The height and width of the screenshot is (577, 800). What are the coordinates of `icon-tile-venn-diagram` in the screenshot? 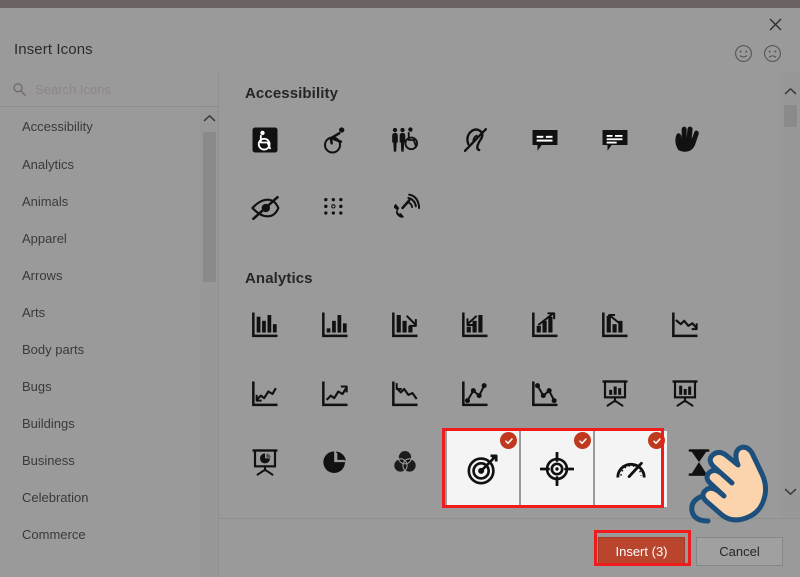 It's located at (405, 463).